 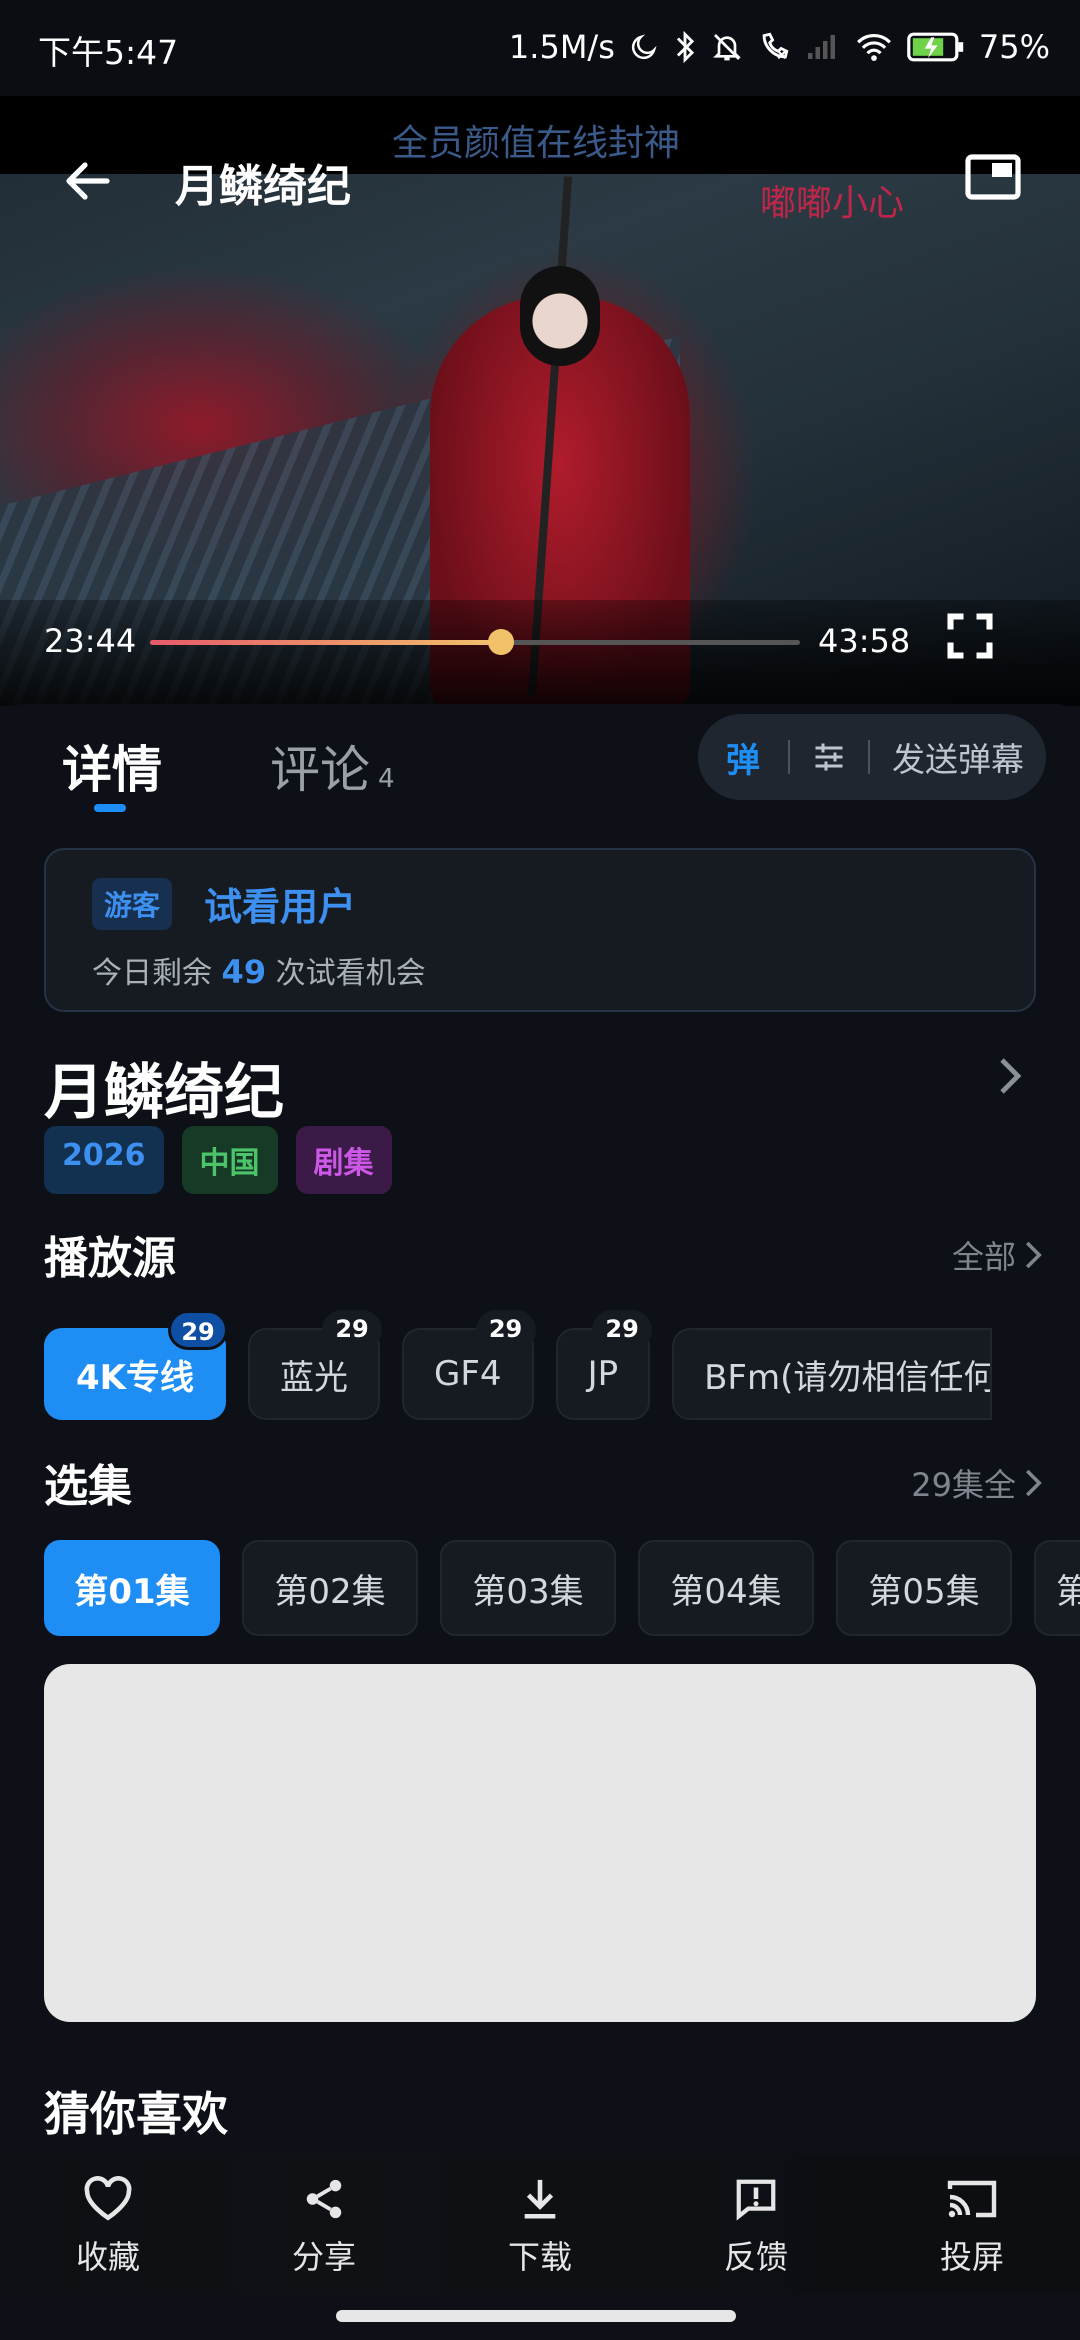 What do you see at coordinates (1011, 1078) in the screenshot?
I see `show-details-chevron-icon` at bounding box center [1011, 1078].